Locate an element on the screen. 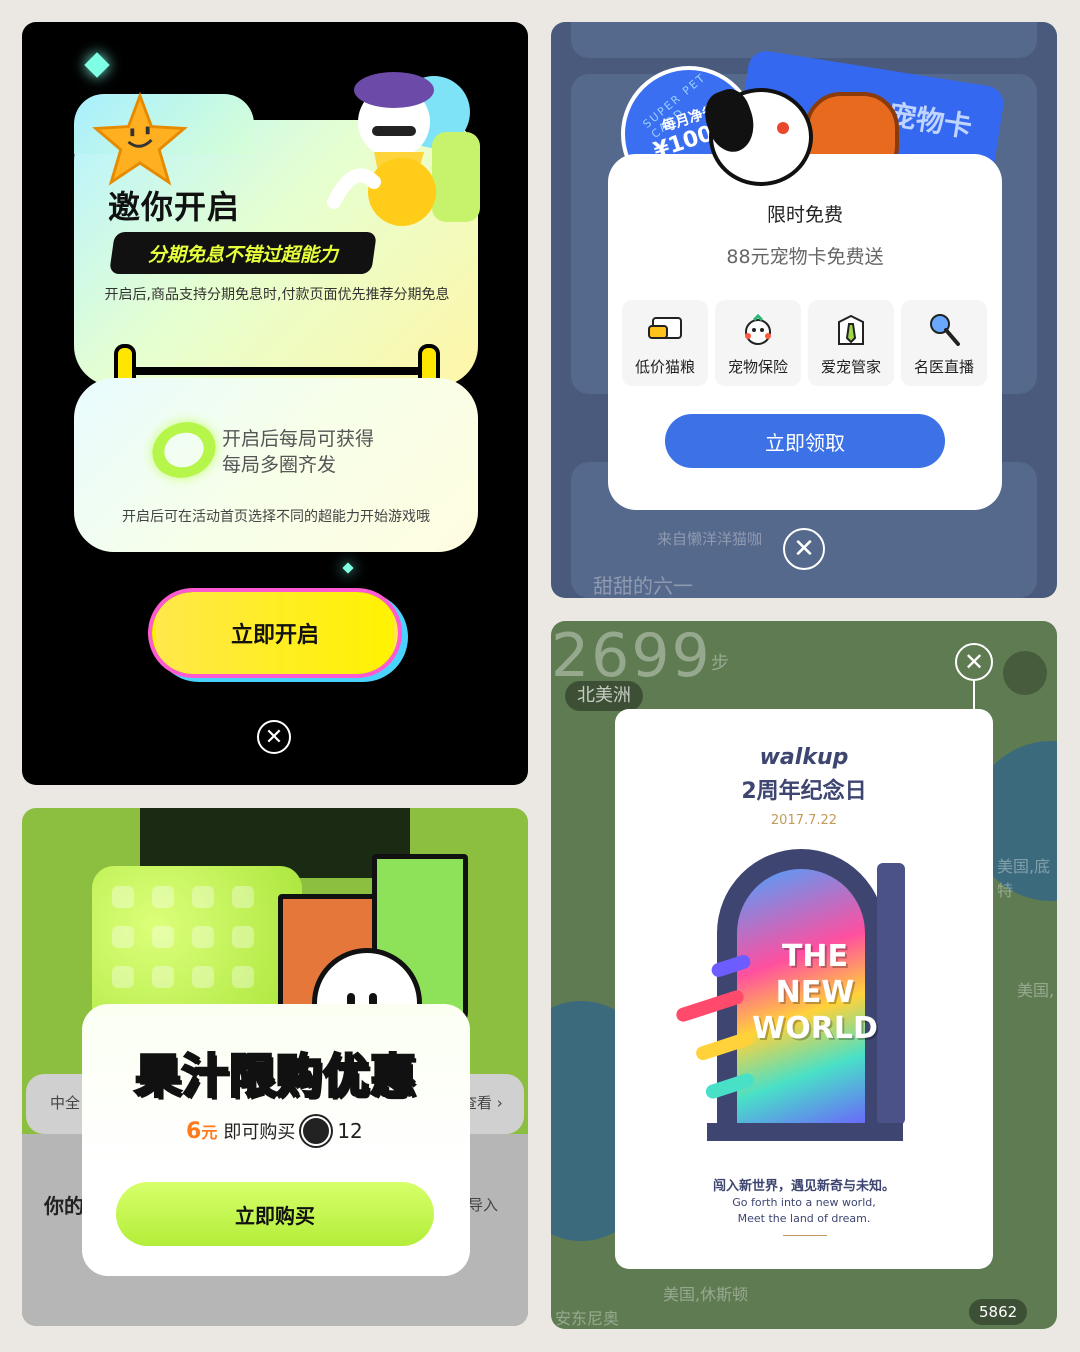 The width and height of the screenshot is (1080, 1352). feature-item-butler: 爱宠管家 is located at coordinates (851, 343).